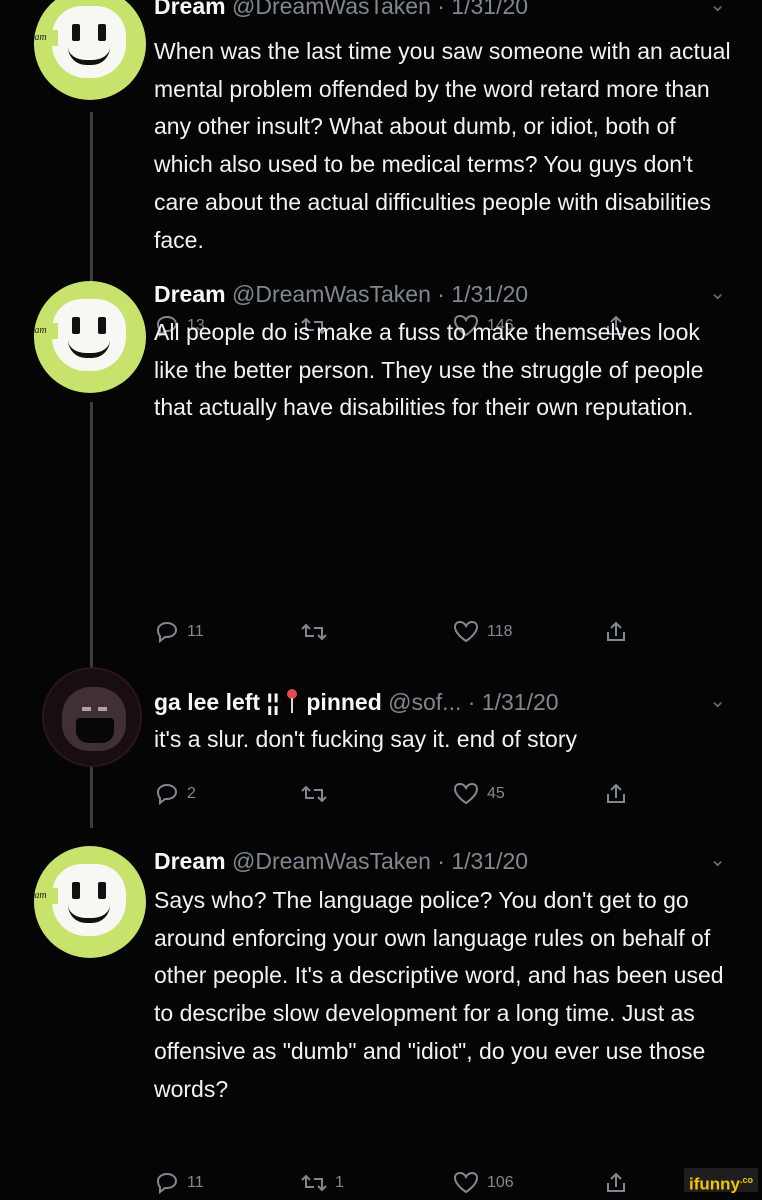 The height and width of the screenshot is (1200, 762). I want to click on retweet-count: 1, so click(339, 1182).